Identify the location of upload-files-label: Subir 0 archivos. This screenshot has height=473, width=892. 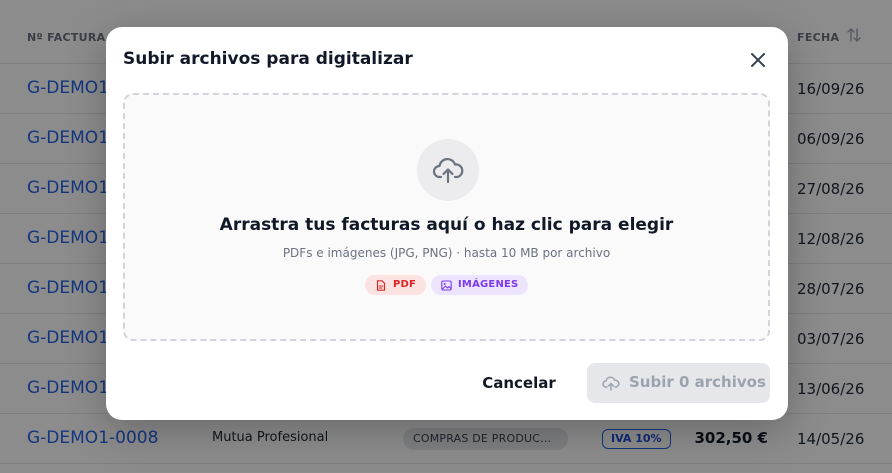
(697, 382).